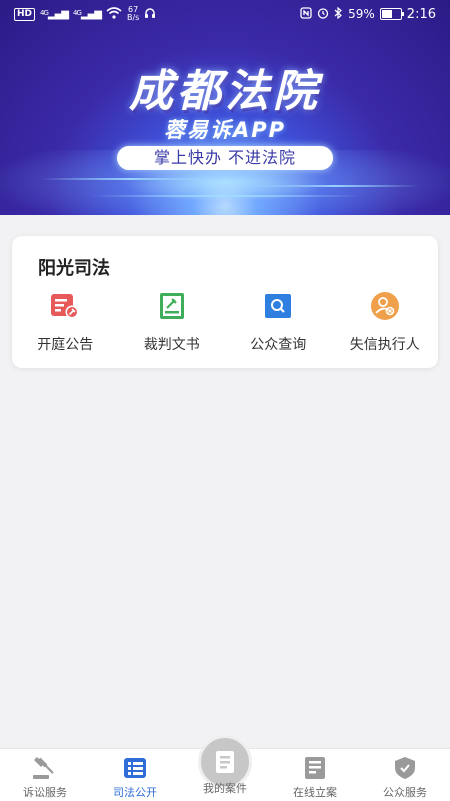 The image size is (450, 801). Describe the element at coordinates (391, 14) in the screenshot. I see `battery-icon` at that location.